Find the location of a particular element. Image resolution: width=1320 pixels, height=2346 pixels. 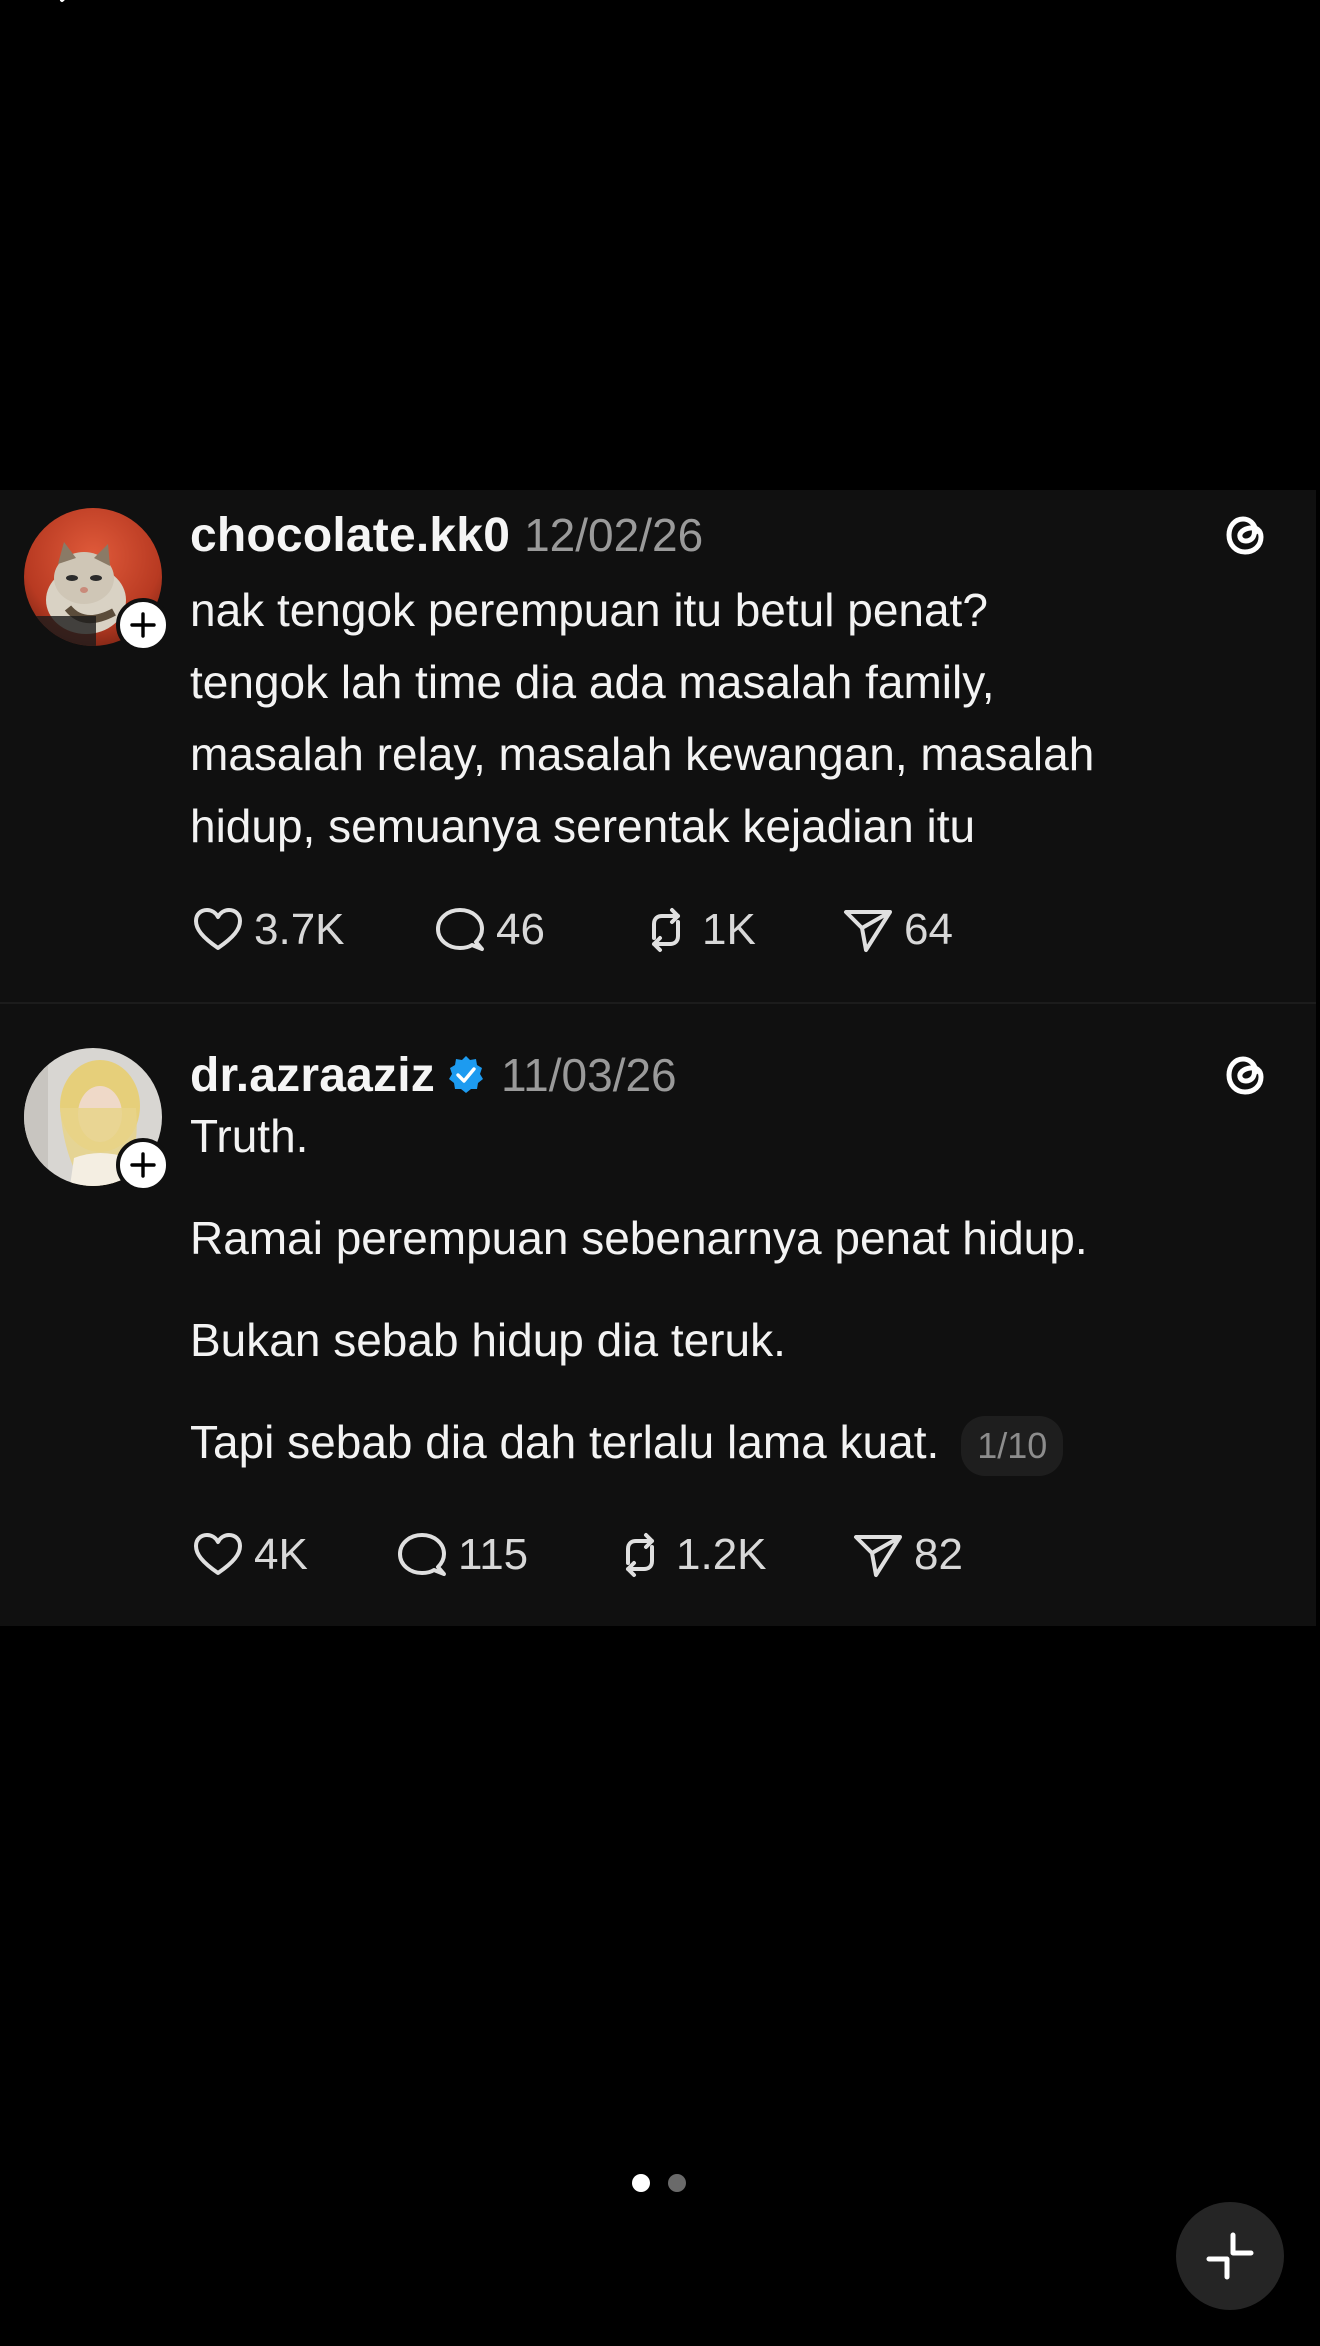

post-header: chocolate.kk0 12/02/26 is located at coordinates (446, 535).